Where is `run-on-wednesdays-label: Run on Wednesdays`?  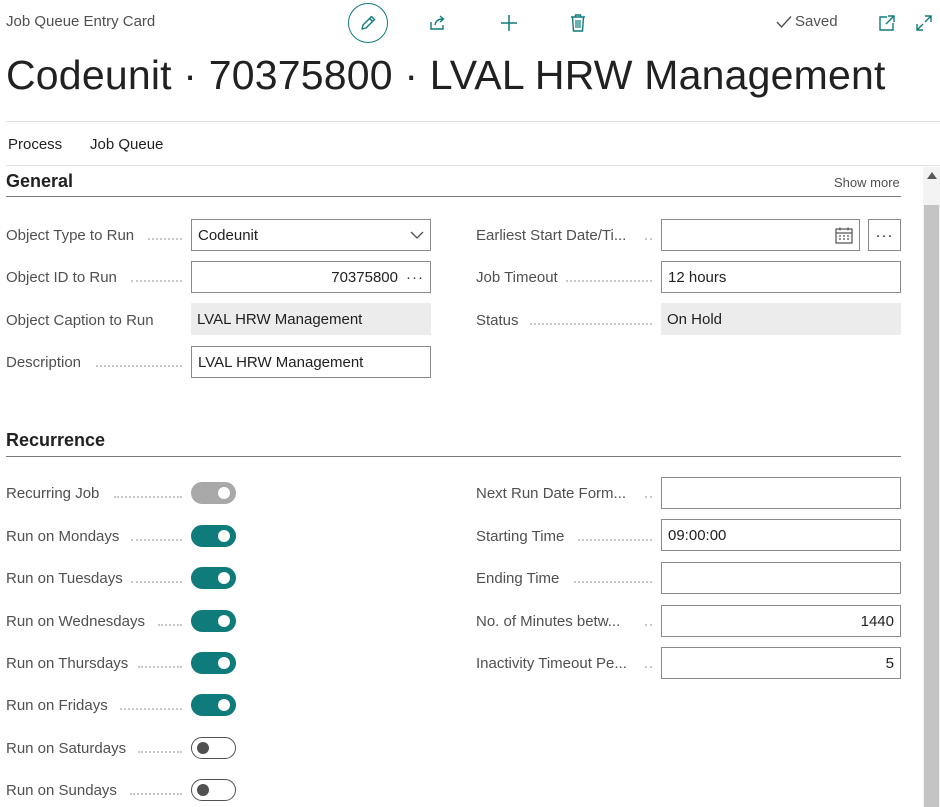 run-on-wednesdays-label: Run on Wednesdays is located at coordinates (75, 621).